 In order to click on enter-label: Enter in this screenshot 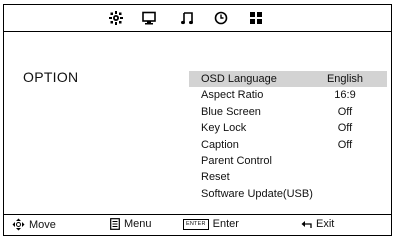, I will do `click(225, 224)`.